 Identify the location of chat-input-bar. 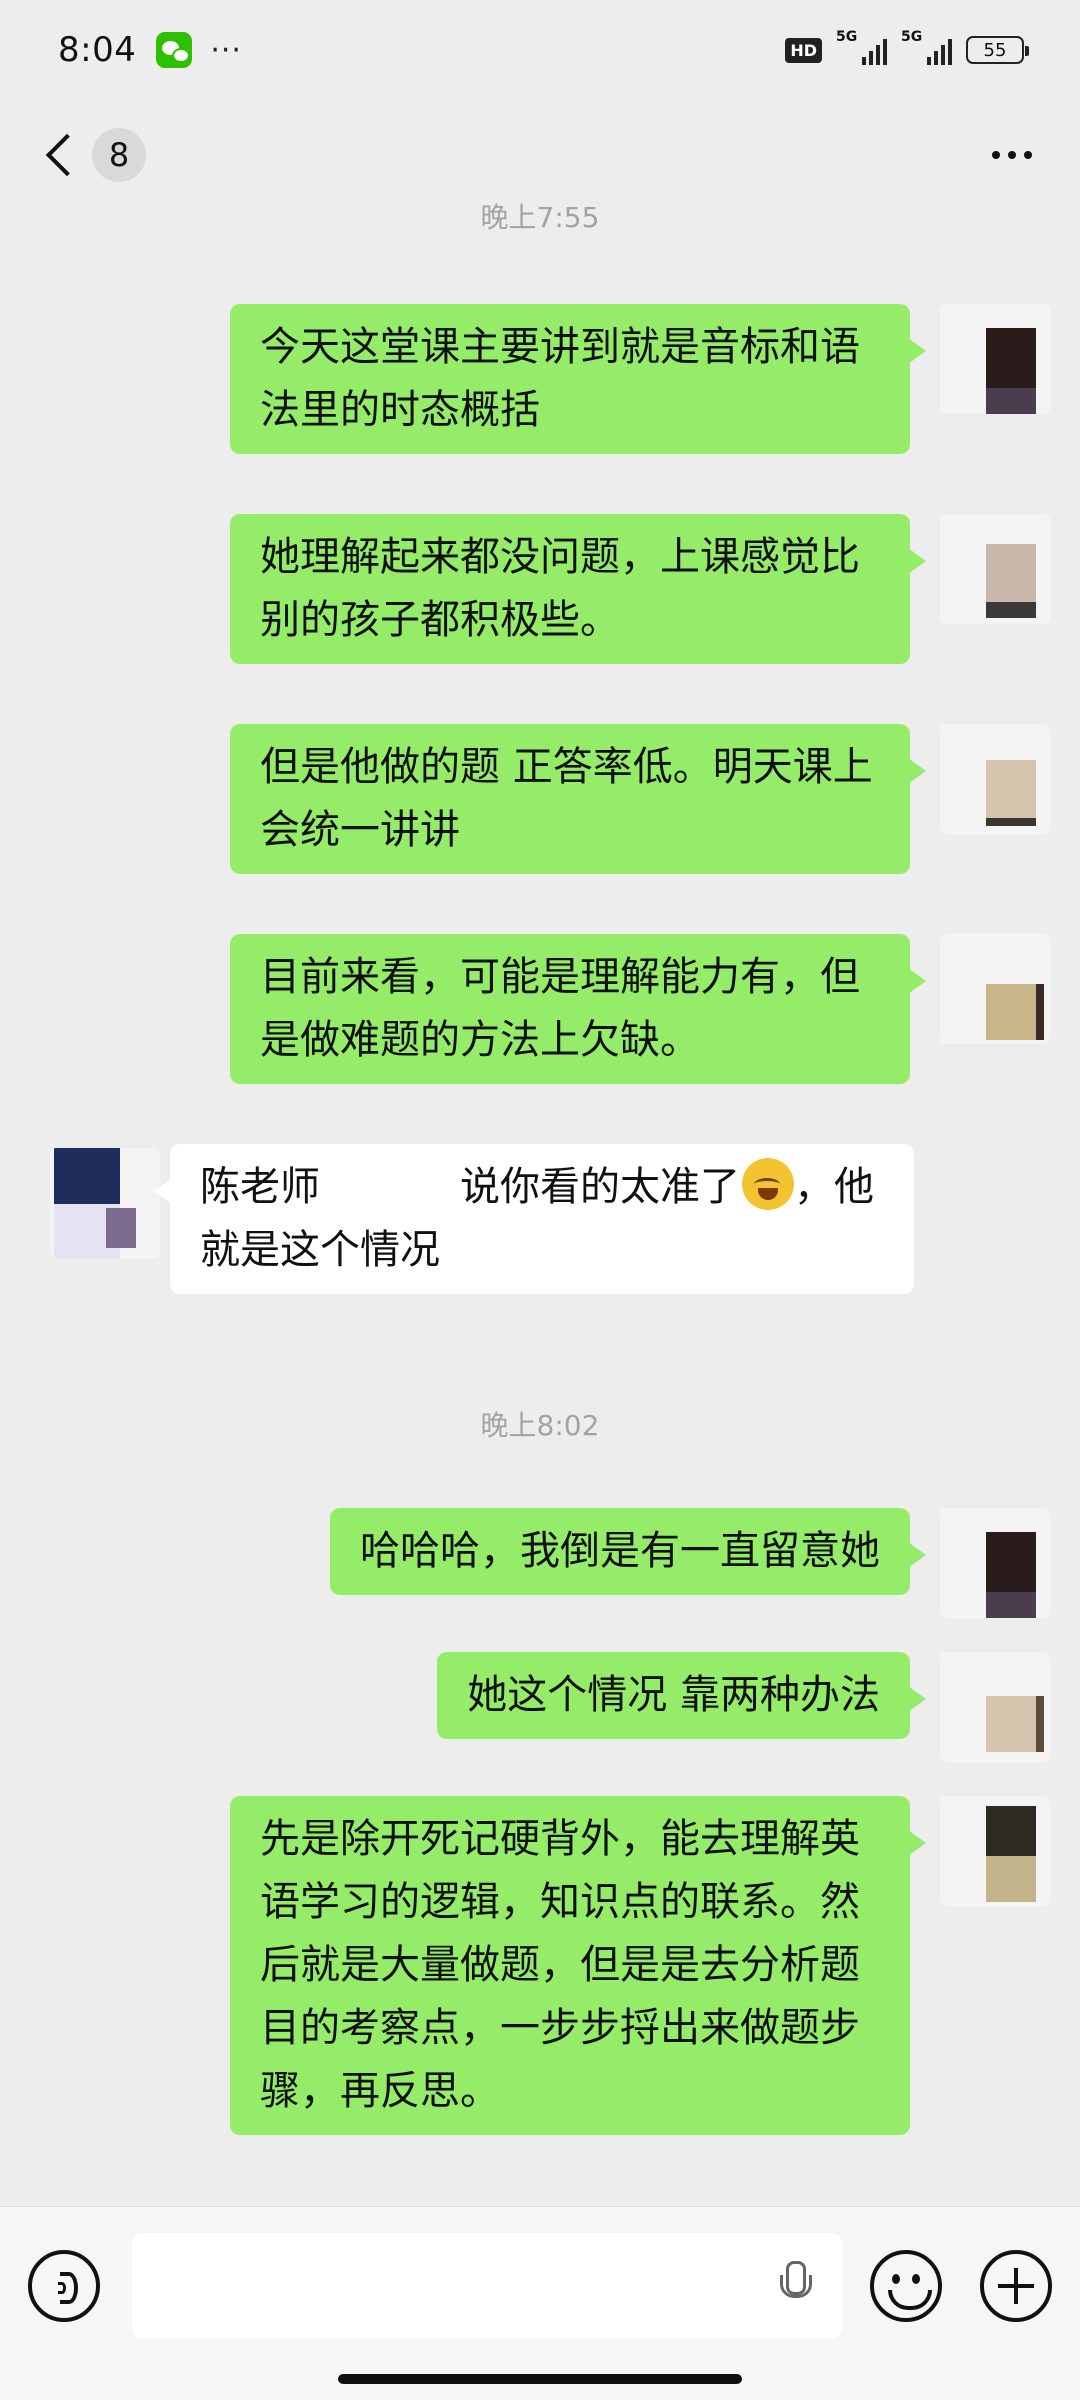
(540, 2303).